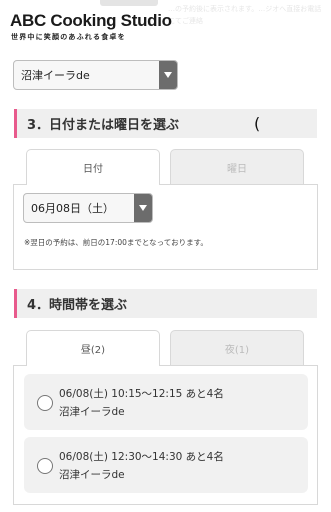 This screenshot has width=331, height=512. Describe the element at coordinates (129, 3) in the screenshot. I see `faded-button` at that location.